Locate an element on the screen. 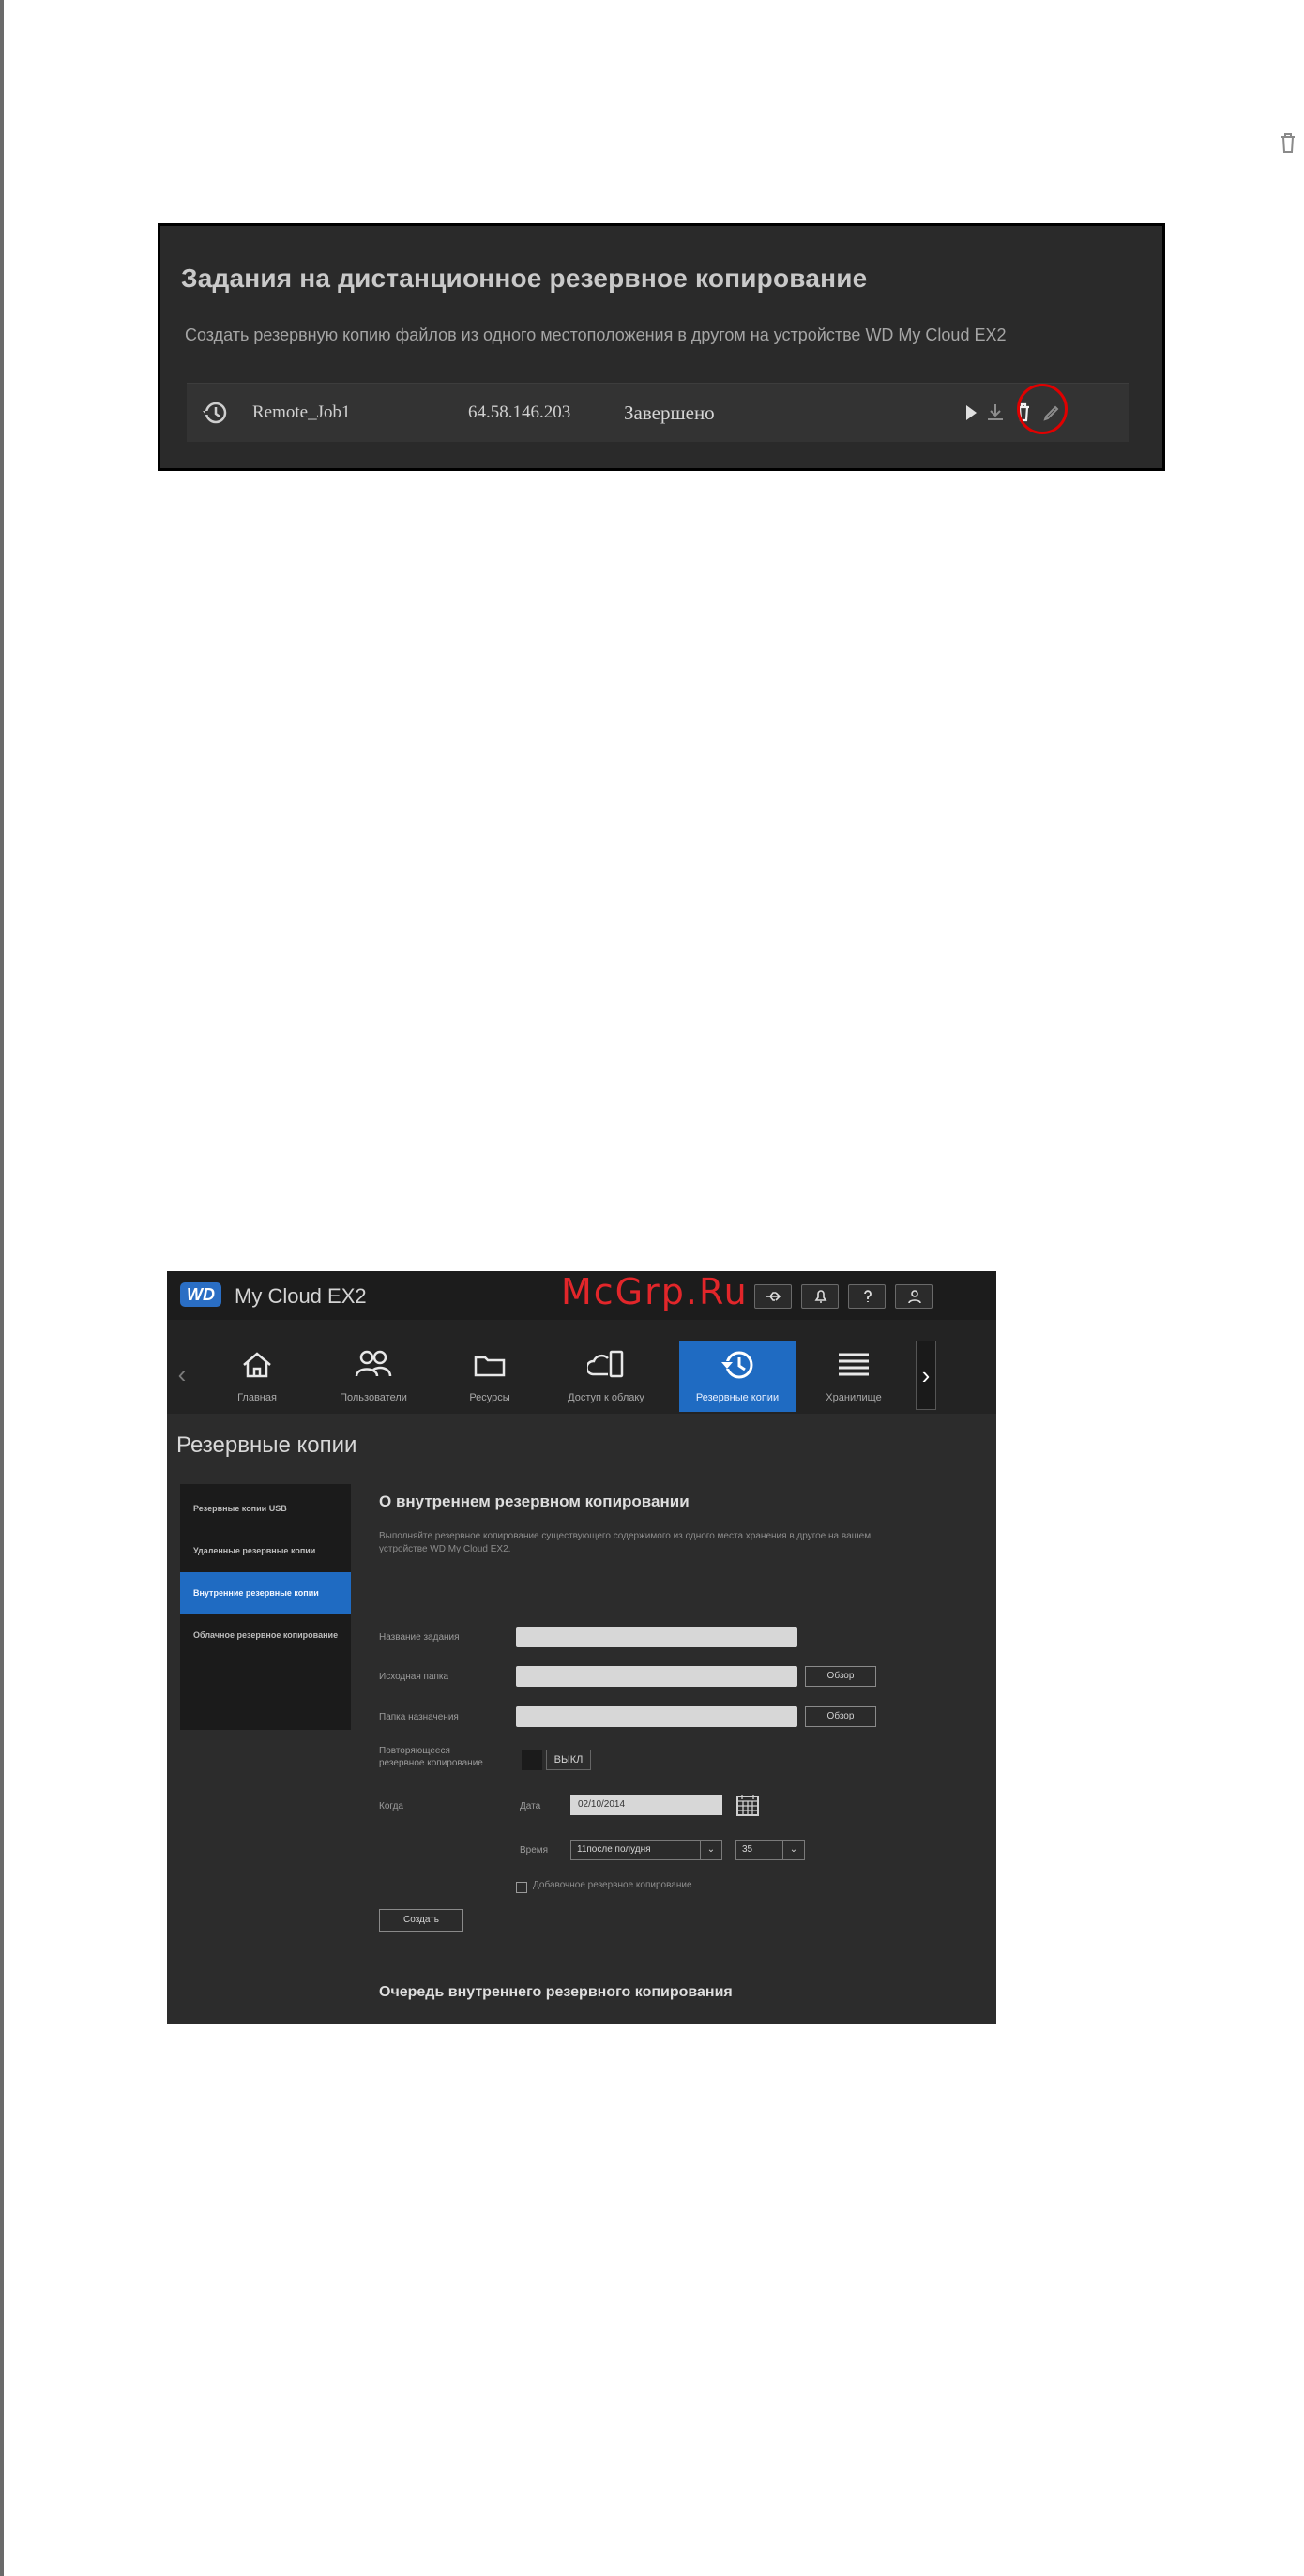  help-icon is located at coordinates (868, 1296).